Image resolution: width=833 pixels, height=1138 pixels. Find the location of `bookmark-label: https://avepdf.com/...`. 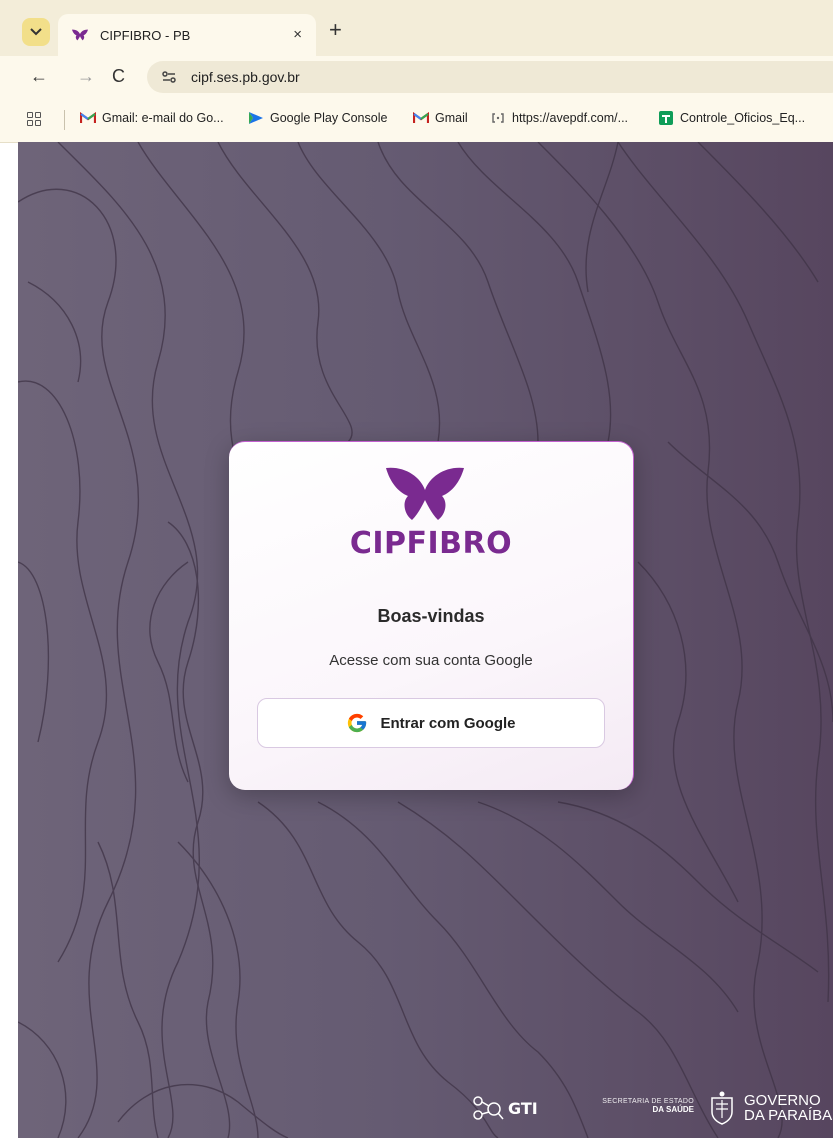

bookmark-label: https://avepdf.com/... is located at coordinates (570, 118).